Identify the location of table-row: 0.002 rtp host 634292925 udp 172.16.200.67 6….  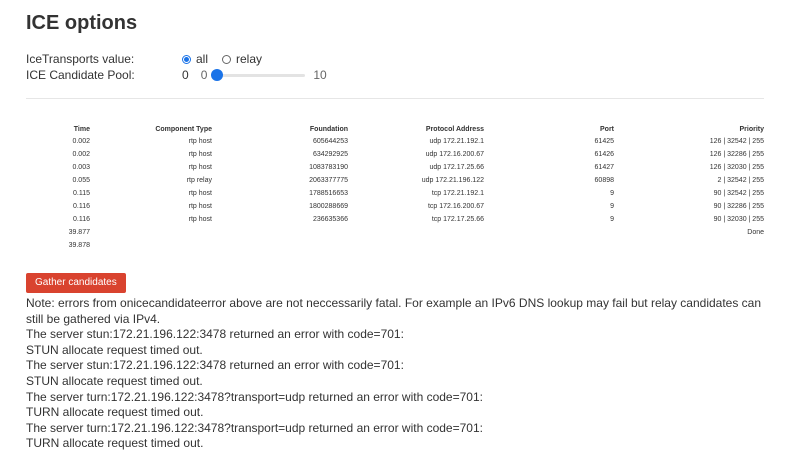
(395, 154).